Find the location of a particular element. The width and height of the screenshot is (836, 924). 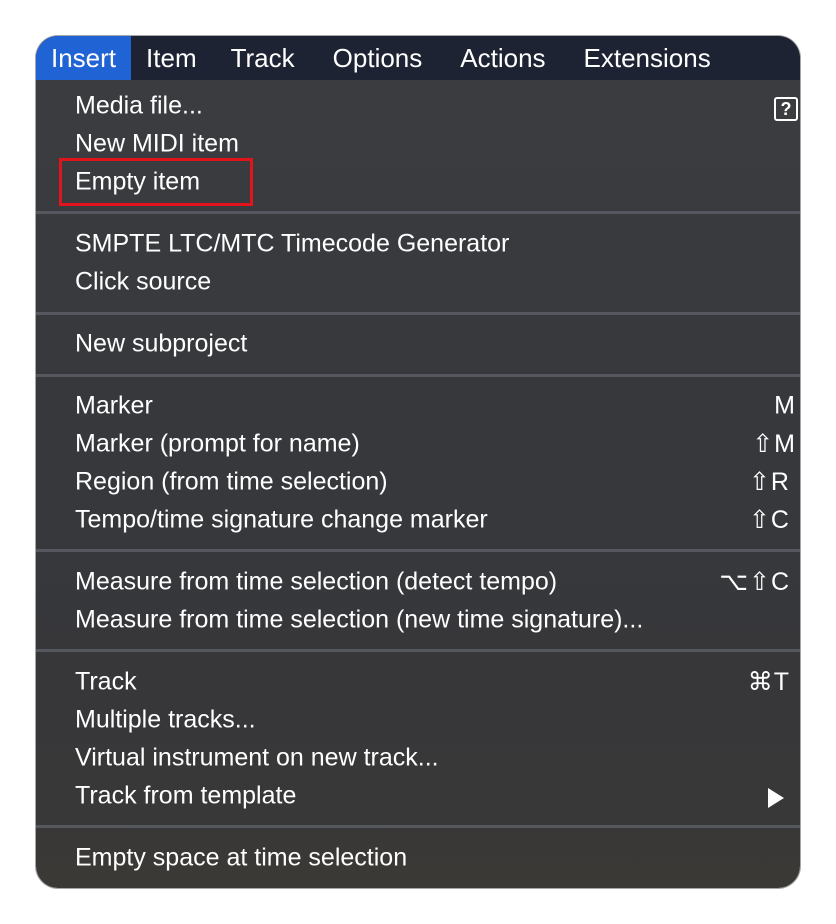

menubar-actions: Actions is located at coordinates (502, 58).